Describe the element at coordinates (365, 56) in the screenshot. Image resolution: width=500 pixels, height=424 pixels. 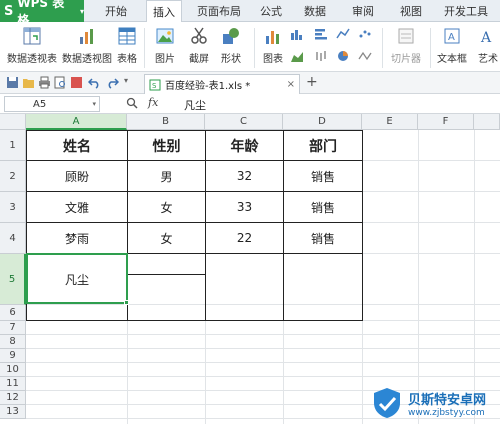
I see `other-chart-icon` at that location.